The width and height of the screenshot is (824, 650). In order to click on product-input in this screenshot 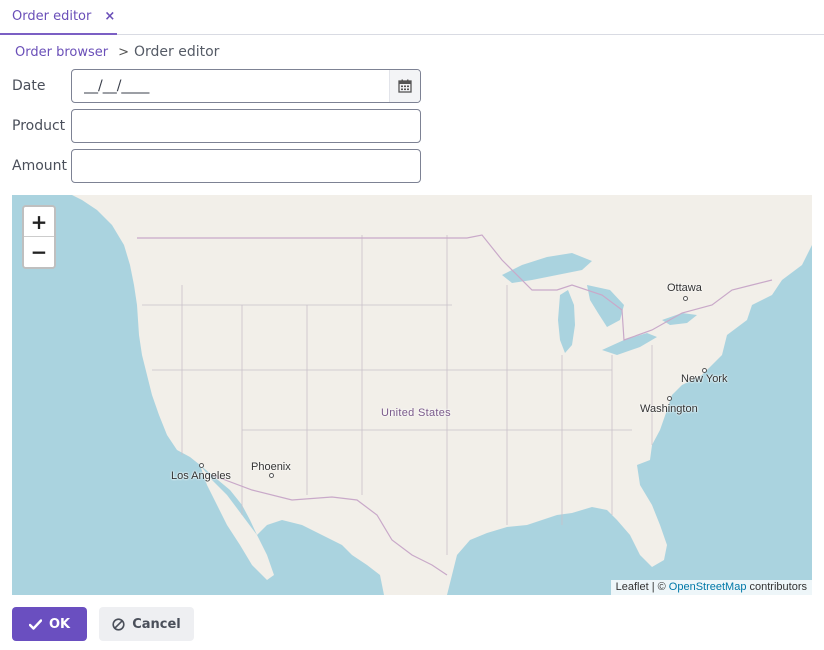, I will do `click(246, 126)`.